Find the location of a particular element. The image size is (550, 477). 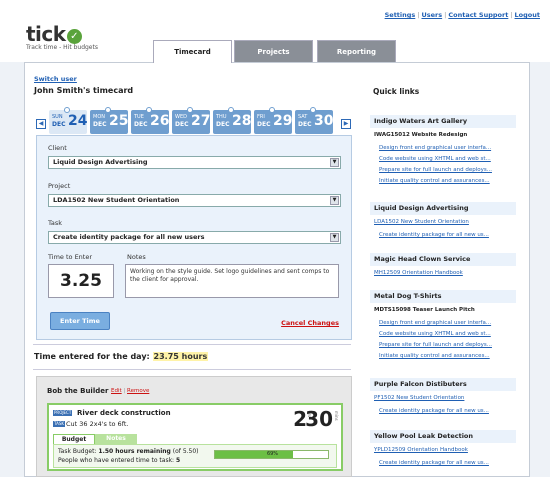

entry-actions: Edit | Remove is located at coordinates (130, 391).